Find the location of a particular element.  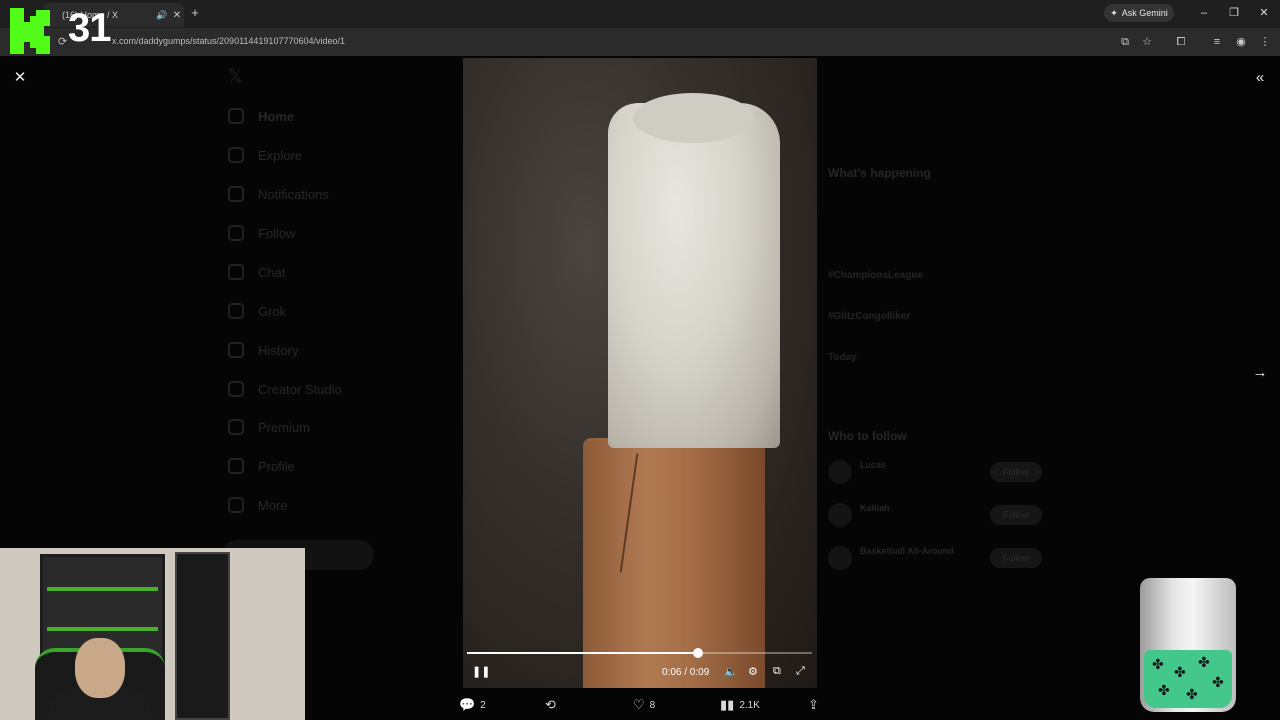

rocket-icon is located at coordinates (236, 389).